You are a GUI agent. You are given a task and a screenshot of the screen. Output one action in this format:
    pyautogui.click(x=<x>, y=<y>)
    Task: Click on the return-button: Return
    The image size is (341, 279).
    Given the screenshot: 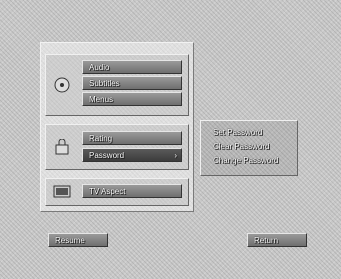 What is the action you would take?
    pyautogui.click(x=277, y=240)
    